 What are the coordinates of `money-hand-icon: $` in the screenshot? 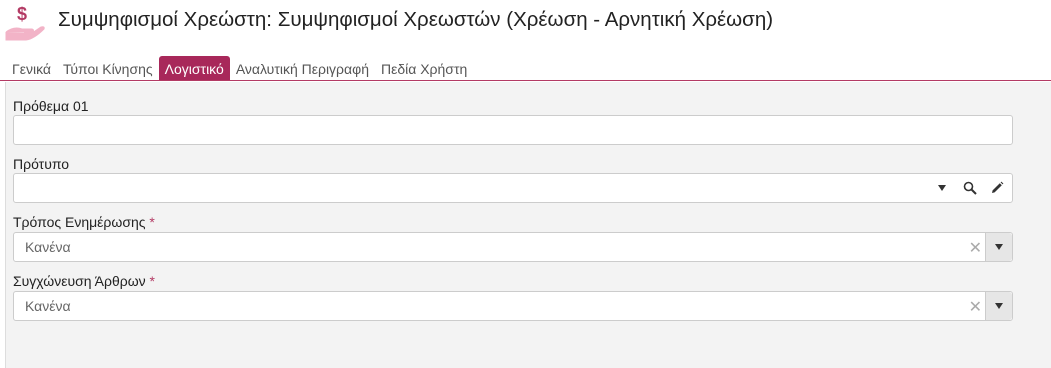 It's located at (25, 22).